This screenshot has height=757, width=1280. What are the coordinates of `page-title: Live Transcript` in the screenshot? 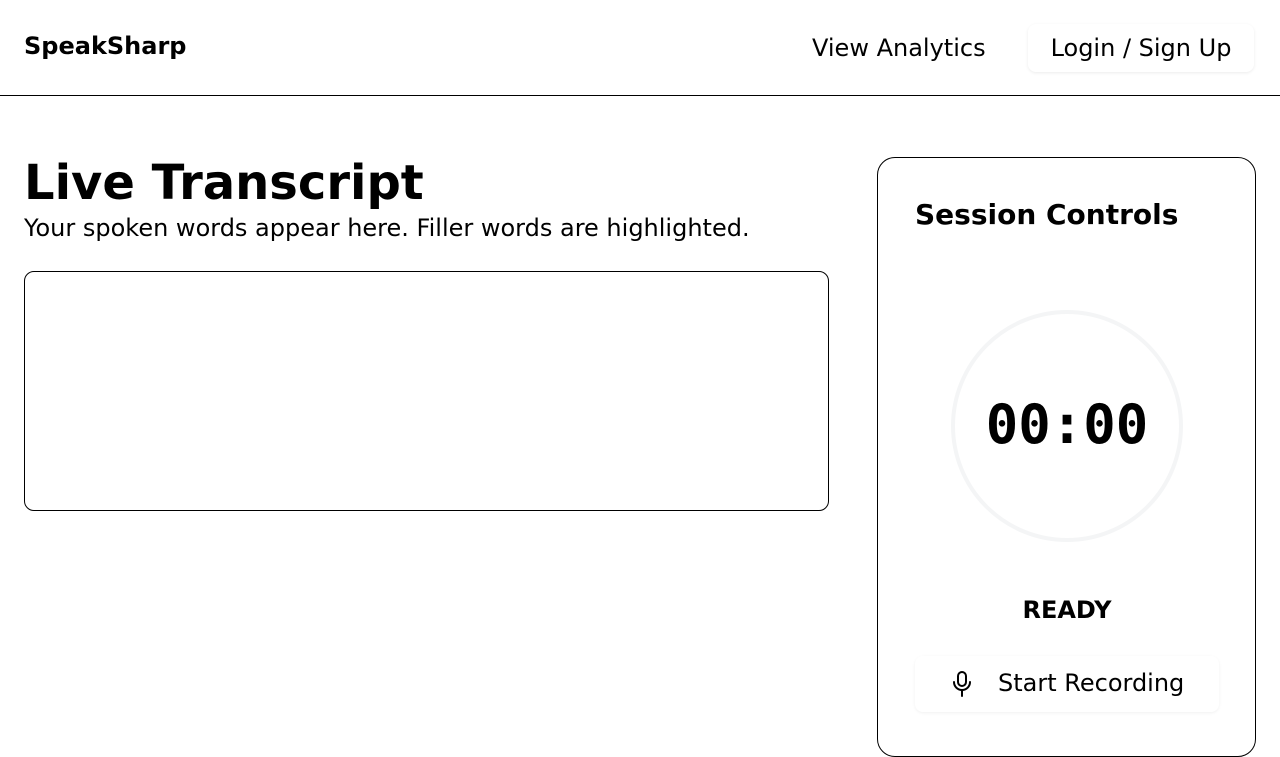 It's located at (224, 183).